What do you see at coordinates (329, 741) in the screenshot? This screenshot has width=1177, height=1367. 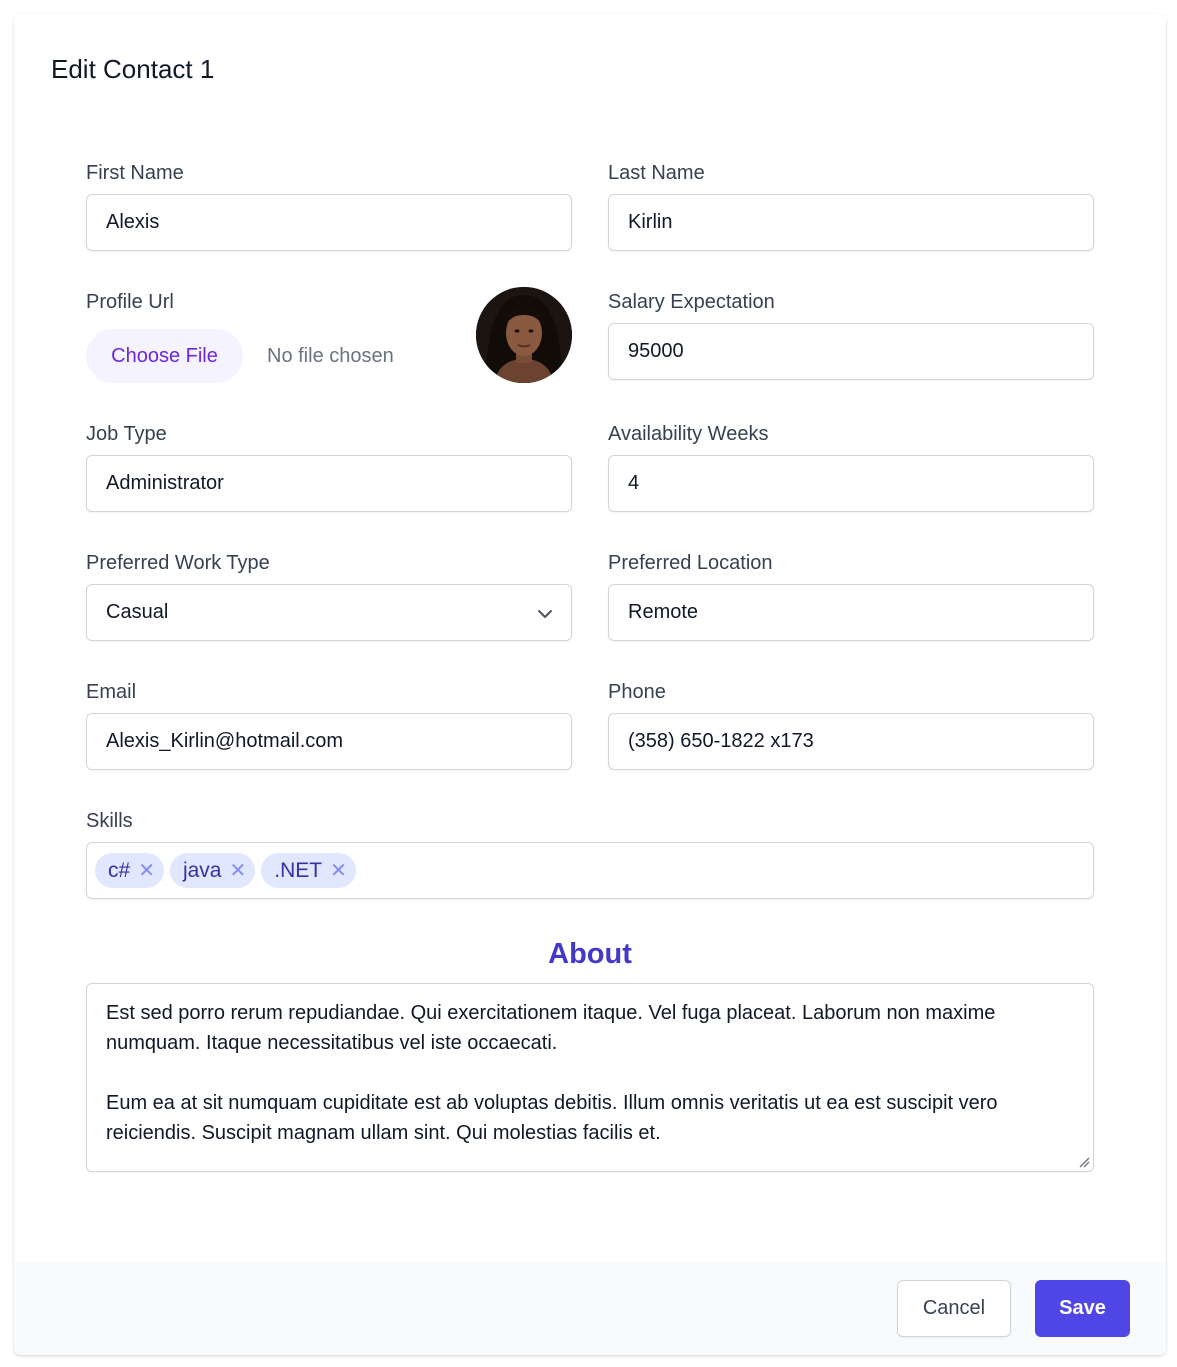 I see `email-input: Alexis_Kirlin@hotmail.com` at bounding box center [329, 741].